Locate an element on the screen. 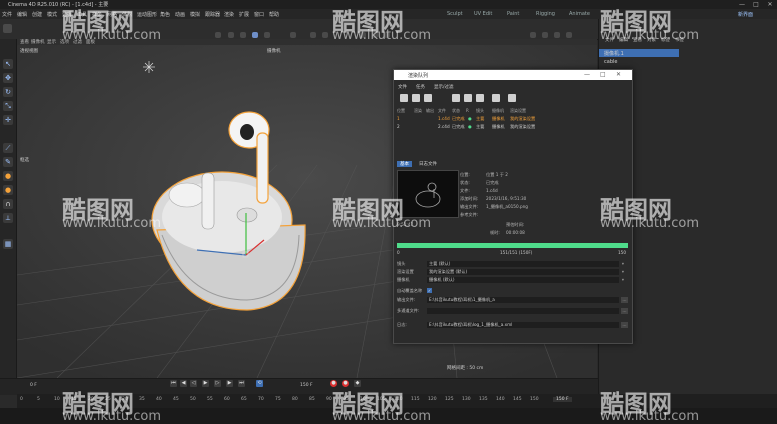  dialog-menu-display-filter: 显示/过滤 is located at coordinates (444, 87).